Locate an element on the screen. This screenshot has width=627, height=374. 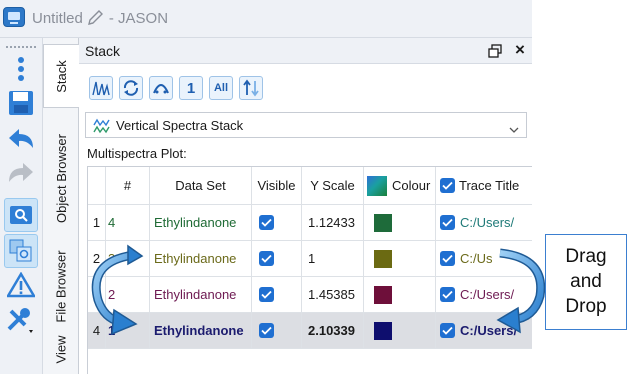
drag-and-drop-callout: Drag and Drop is located at coordinates (586, 282).